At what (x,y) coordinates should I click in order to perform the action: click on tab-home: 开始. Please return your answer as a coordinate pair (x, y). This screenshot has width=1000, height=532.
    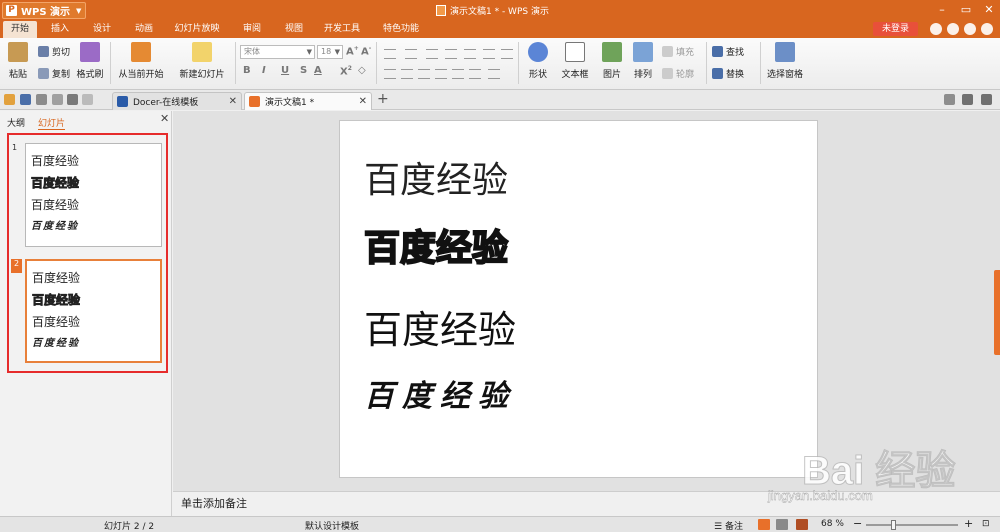
    Looking at the image, I should click on (20, 29).